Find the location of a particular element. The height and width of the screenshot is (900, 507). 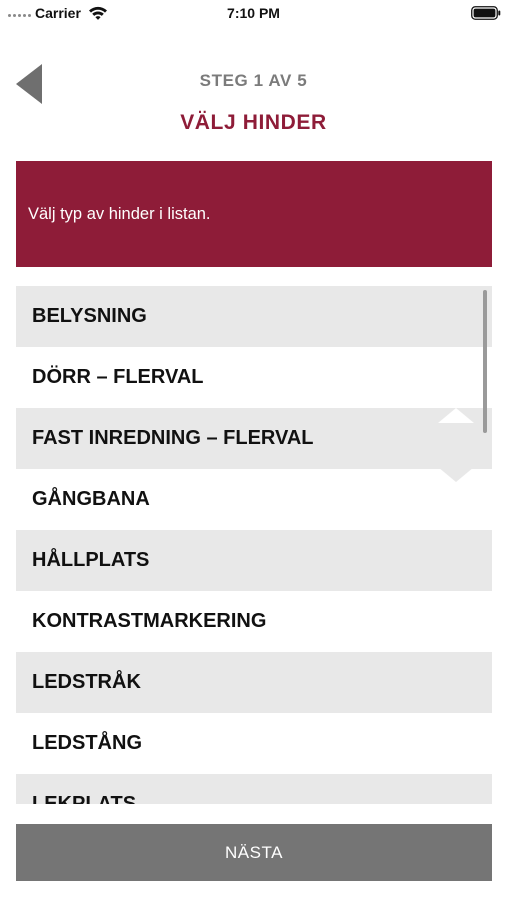

battery-icon is located at coordinates (486, 13).